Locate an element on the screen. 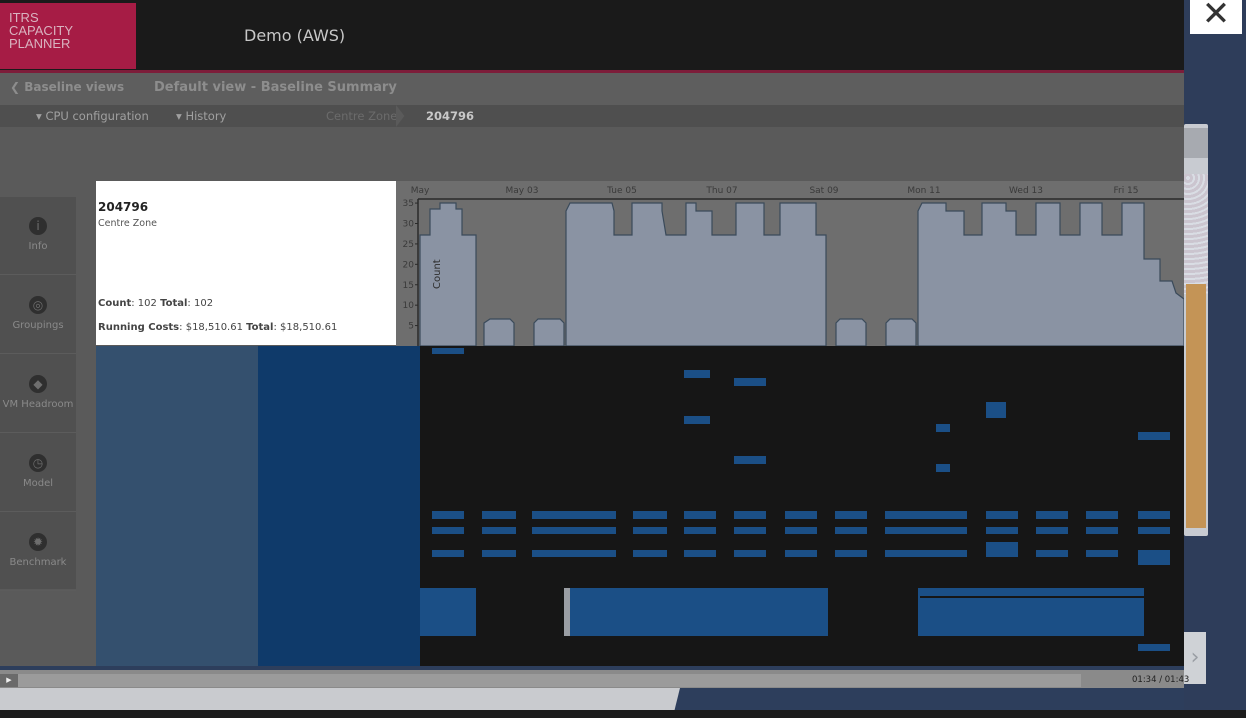 This screenshot has width=1246, height=718. x-tick-label: Wed 13 is located at coordinates (1026, 191).